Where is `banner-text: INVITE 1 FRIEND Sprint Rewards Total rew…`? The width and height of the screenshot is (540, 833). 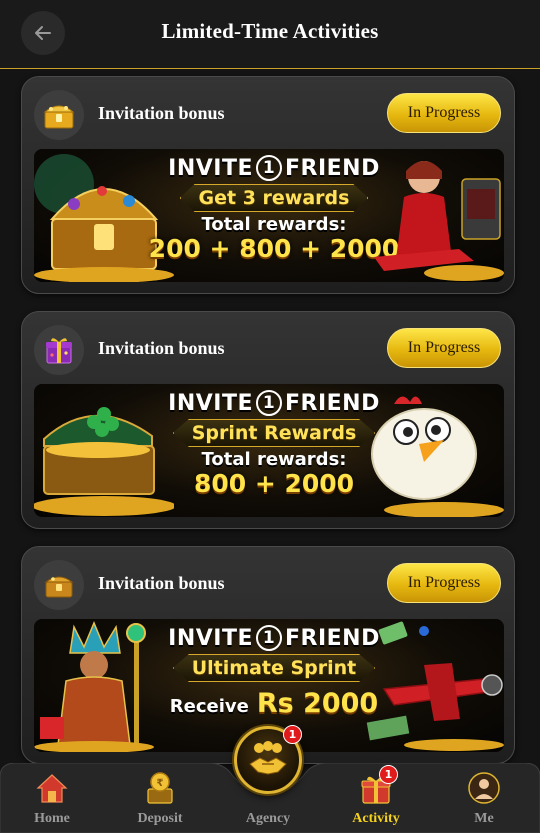 banner-text: INVITE 1 FRIEND Sprint Rewards Total rew… is located at coordinates (274, 450).